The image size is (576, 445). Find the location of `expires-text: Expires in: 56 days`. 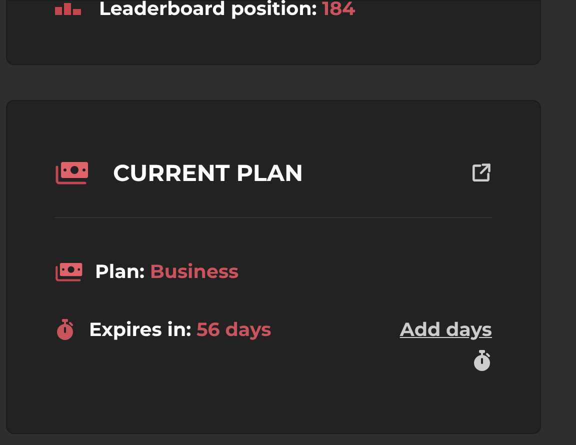

expires-text: Expires in: 56 days is located at coordinates (180, 329).